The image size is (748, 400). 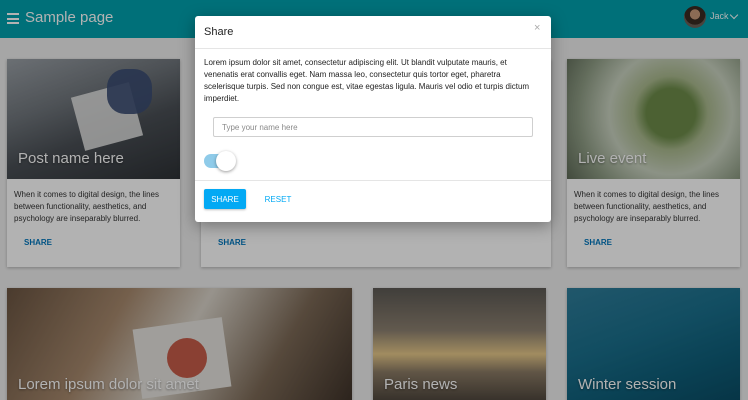 I want to click on share-button: SHARE, so click(x=225, y=199).